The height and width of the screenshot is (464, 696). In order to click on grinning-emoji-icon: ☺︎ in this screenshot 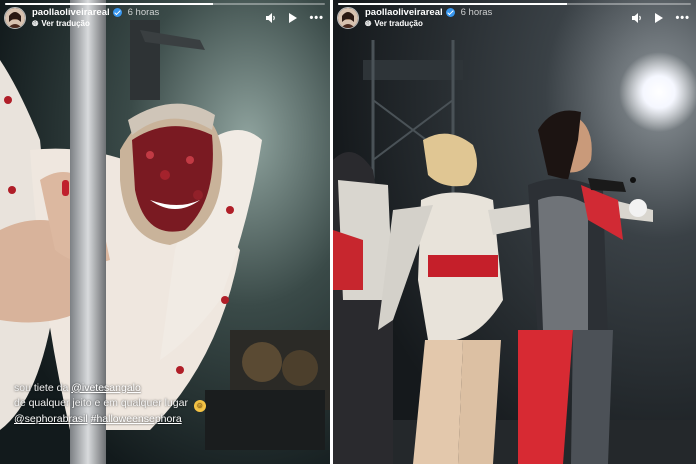, I will do `click(199, 406)`.